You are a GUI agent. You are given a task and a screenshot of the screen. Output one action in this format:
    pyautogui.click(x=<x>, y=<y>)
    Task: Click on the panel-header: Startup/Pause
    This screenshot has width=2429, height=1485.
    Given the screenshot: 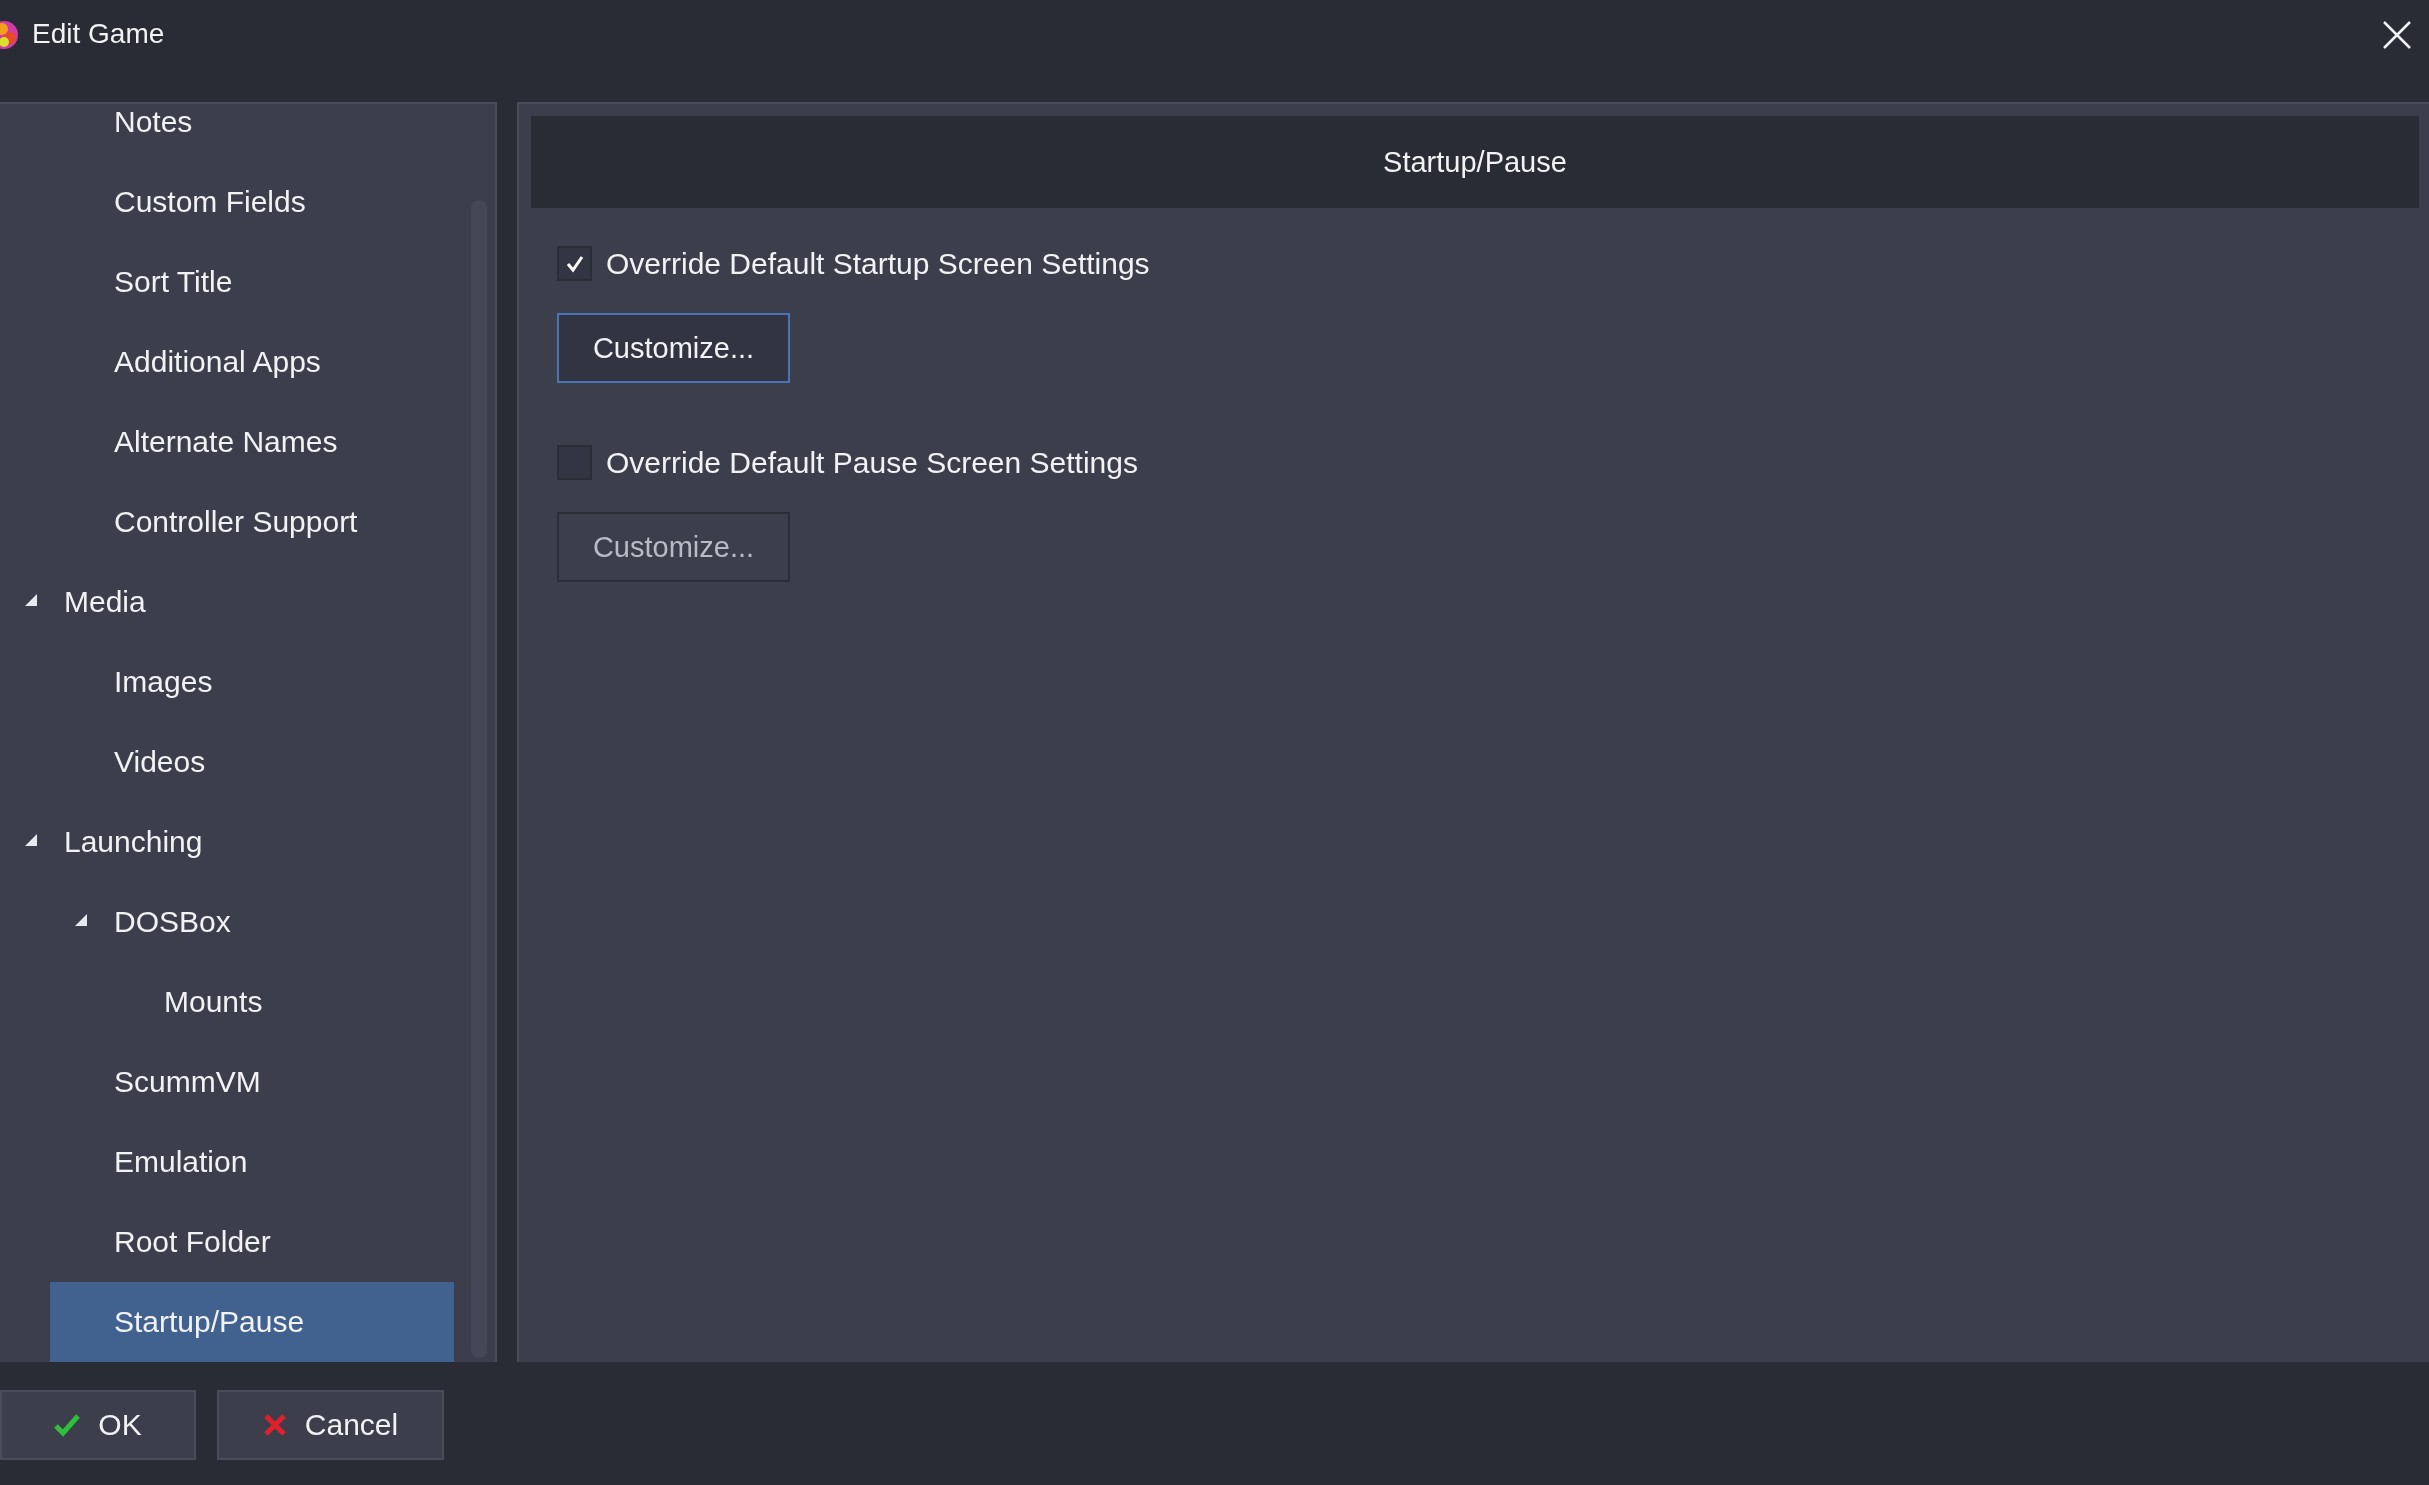 What is the action you would take?
    pyautogui.click(x=1475, y=162)
    